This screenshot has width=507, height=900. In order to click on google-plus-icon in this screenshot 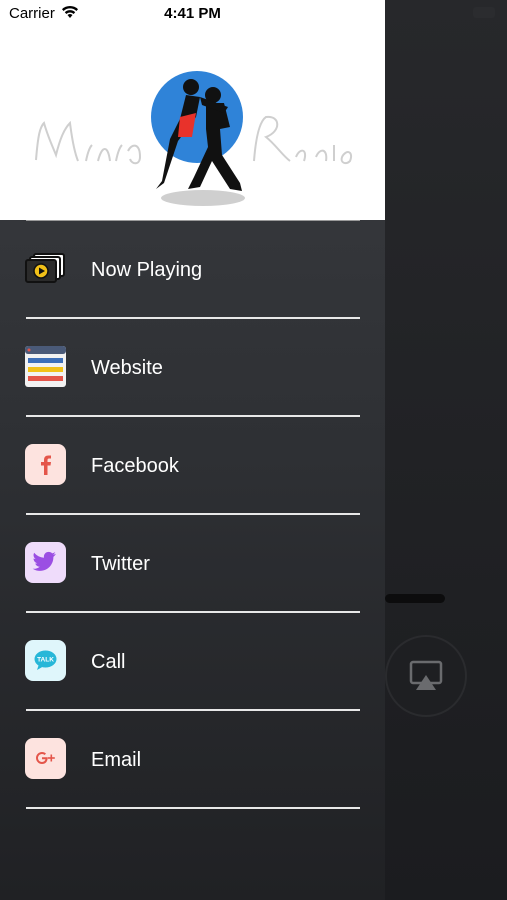, I will do `click(45, 758)`.